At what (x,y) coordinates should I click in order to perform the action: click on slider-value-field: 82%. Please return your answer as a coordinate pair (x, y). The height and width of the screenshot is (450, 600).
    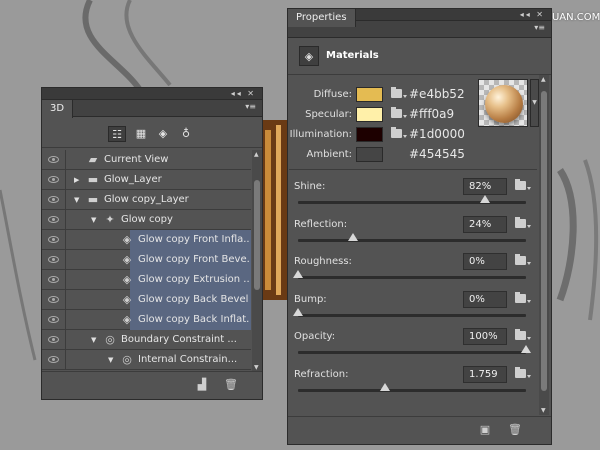
    Looking at the image, I should click on (485, 186).